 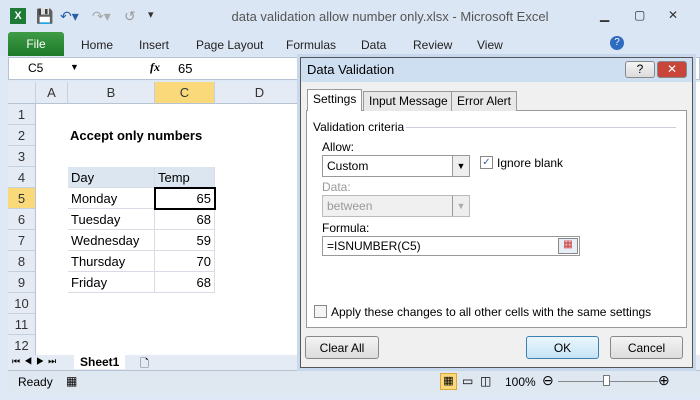 What do you see at coordinates (311, 45) in the screenshot?
I see `tab-formulas: Formulas` at bounding box center [311, 45].